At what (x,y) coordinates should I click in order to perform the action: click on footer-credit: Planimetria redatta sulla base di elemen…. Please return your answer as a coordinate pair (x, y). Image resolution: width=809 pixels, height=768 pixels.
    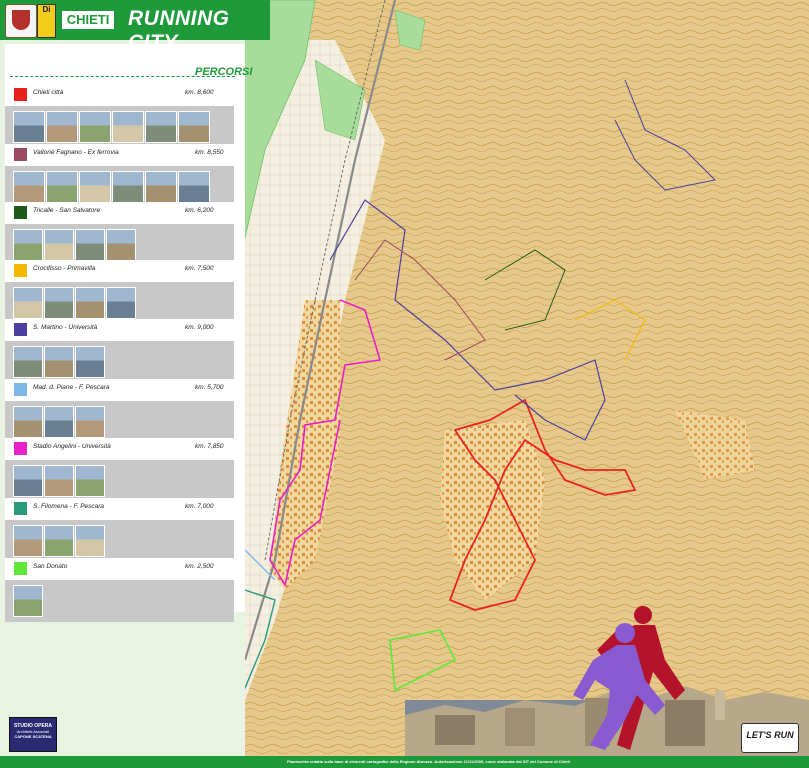
    Looking at the image, I should click on (428, 761).